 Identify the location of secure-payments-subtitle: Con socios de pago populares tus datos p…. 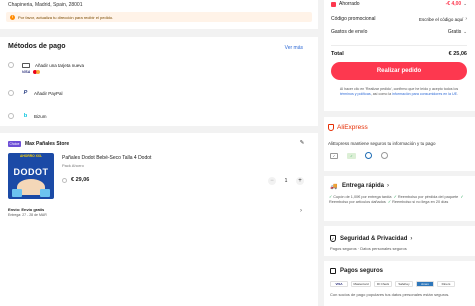
(390, 294).